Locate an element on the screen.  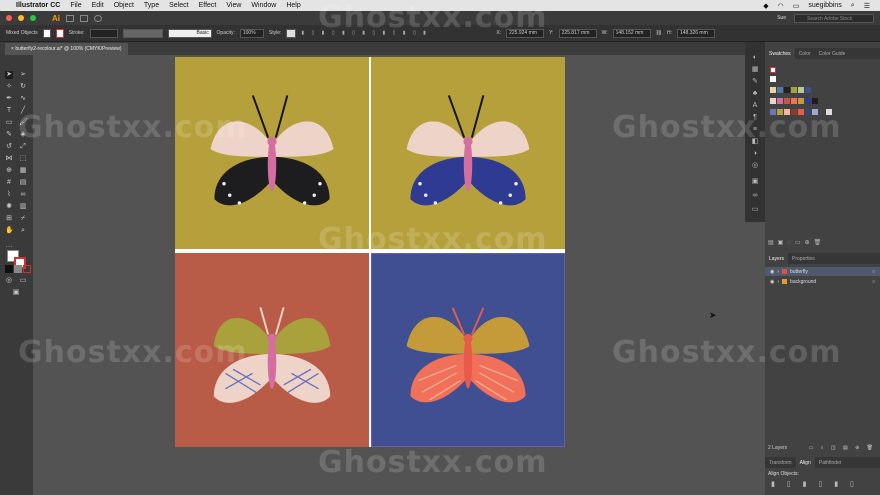
close-tab-icon: × is located at coordinates (12, 49).